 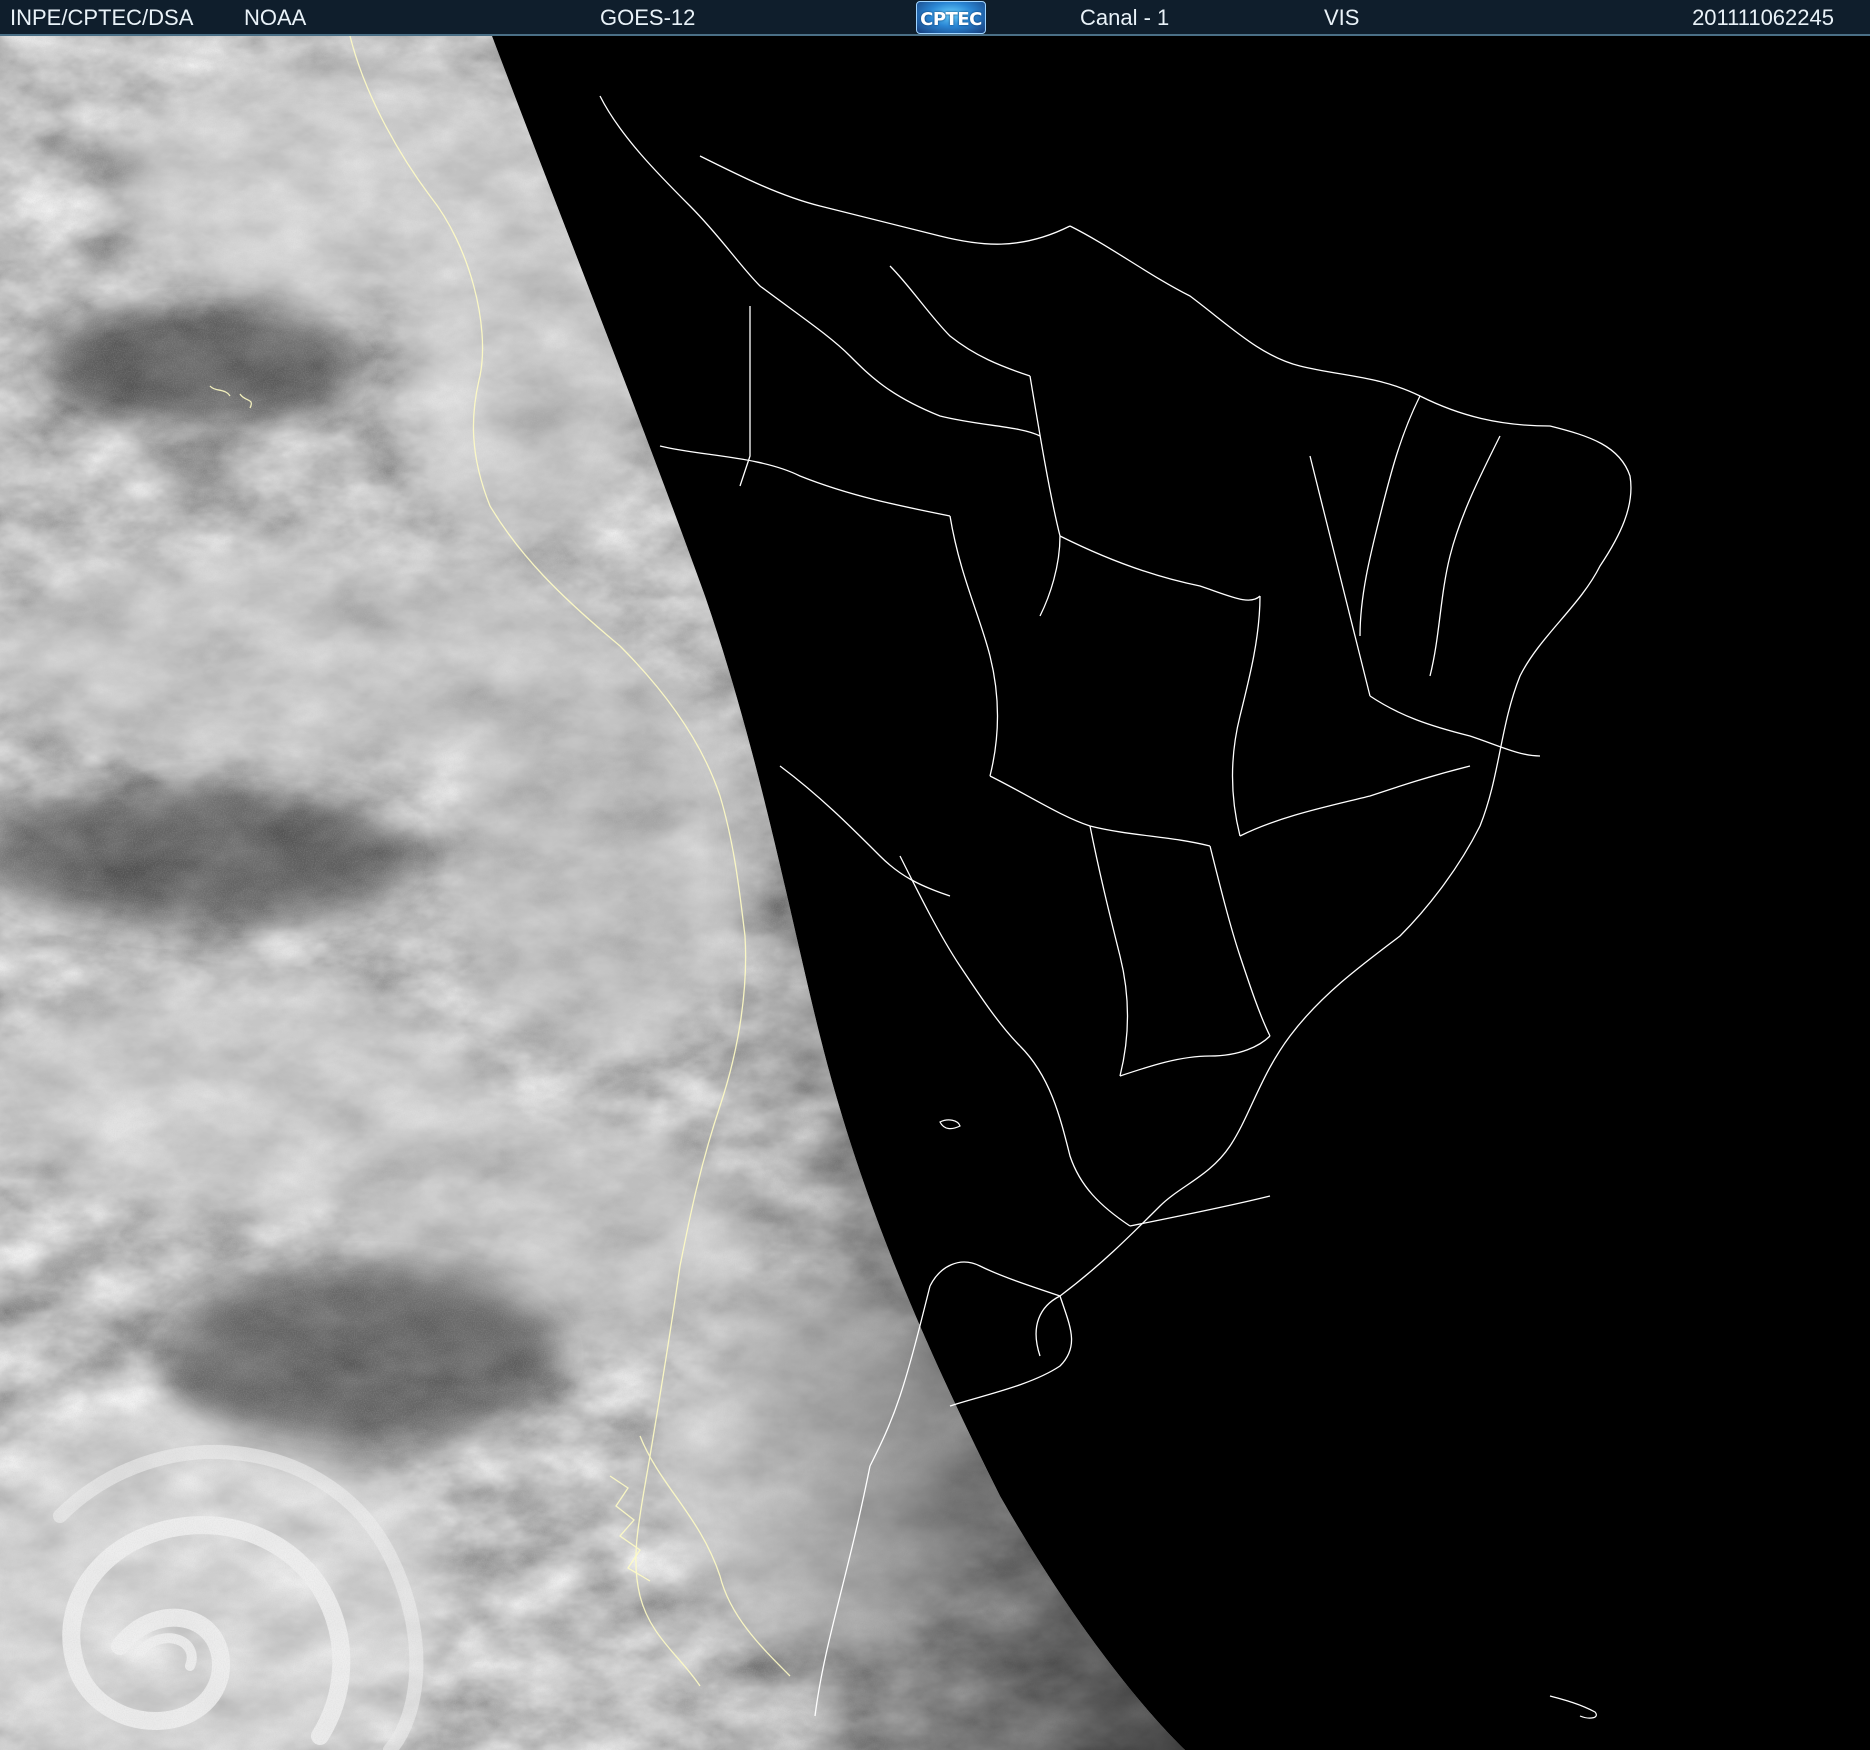 I want to click on header-satellite: GOES-12, so click(x=648, y=17).